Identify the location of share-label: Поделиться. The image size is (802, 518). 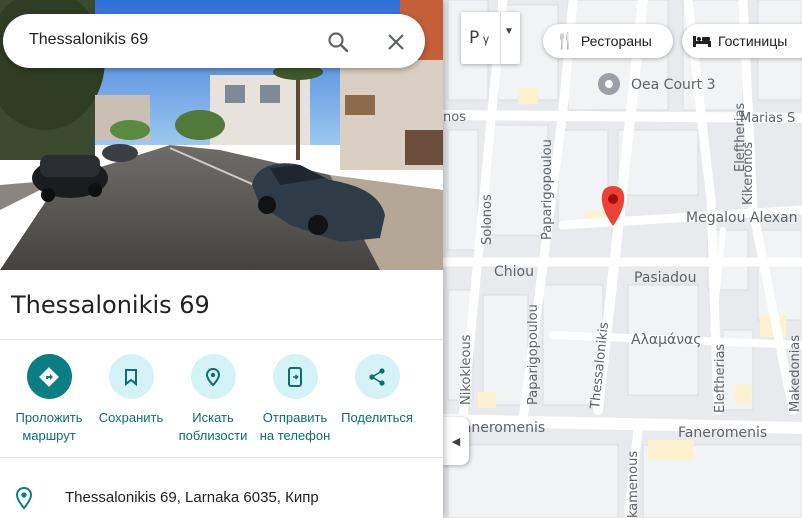
(377, 417).